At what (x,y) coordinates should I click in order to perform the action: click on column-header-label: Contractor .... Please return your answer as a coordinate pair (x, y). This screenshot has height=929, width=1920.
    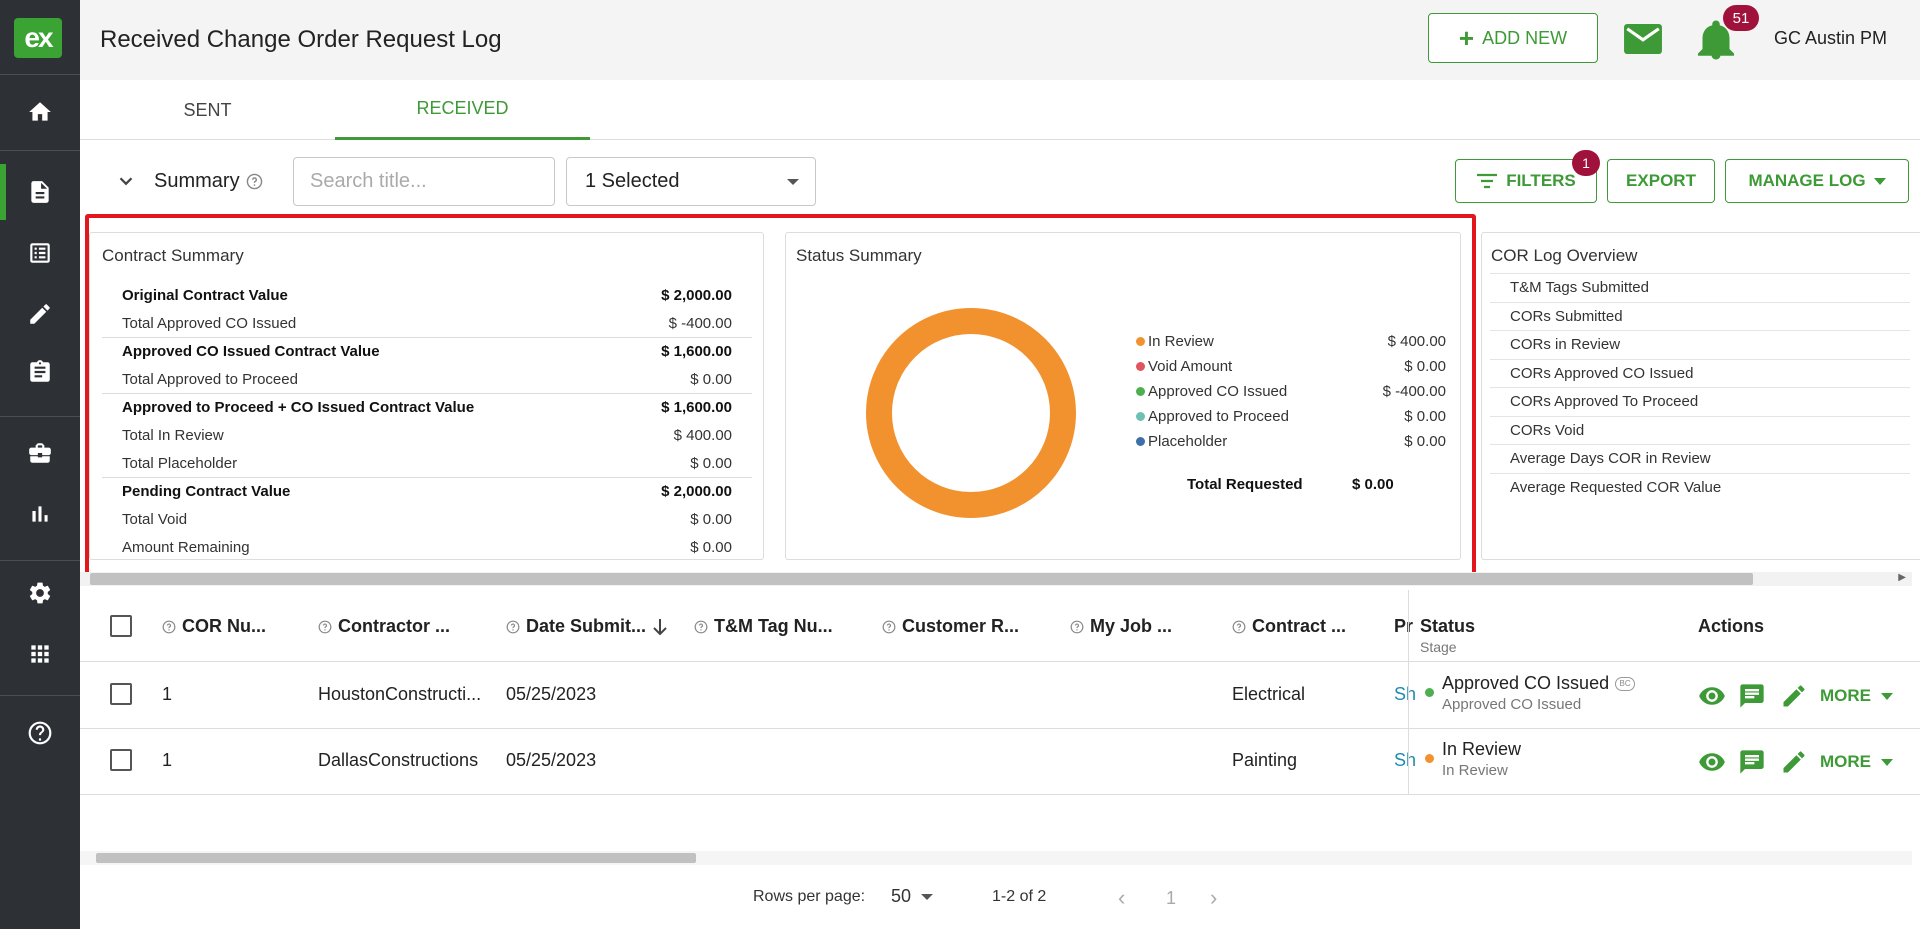
    Looking at the image, I should click on (394, 626).